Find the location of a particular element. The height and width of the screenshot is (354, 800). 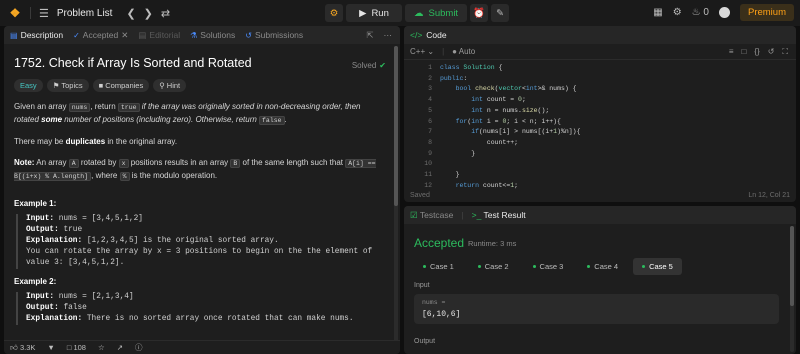

value: false is located at coordinates (72, 308).